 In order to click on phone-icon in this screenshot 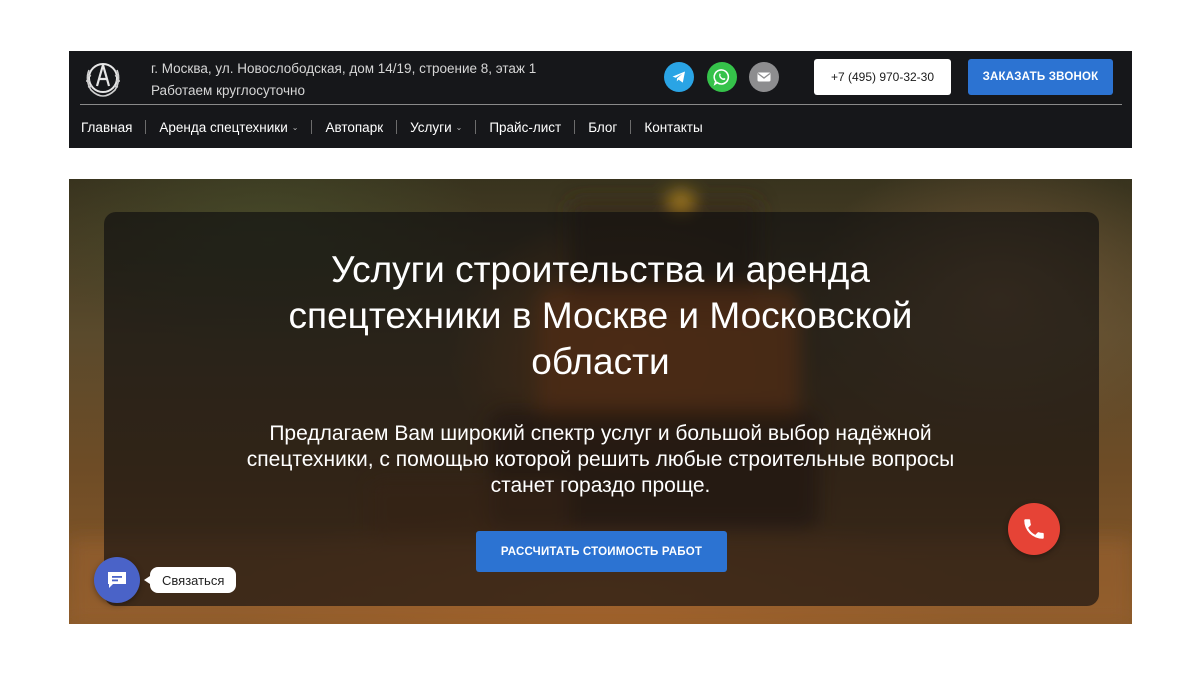, I will do `click(1034, 529)`.